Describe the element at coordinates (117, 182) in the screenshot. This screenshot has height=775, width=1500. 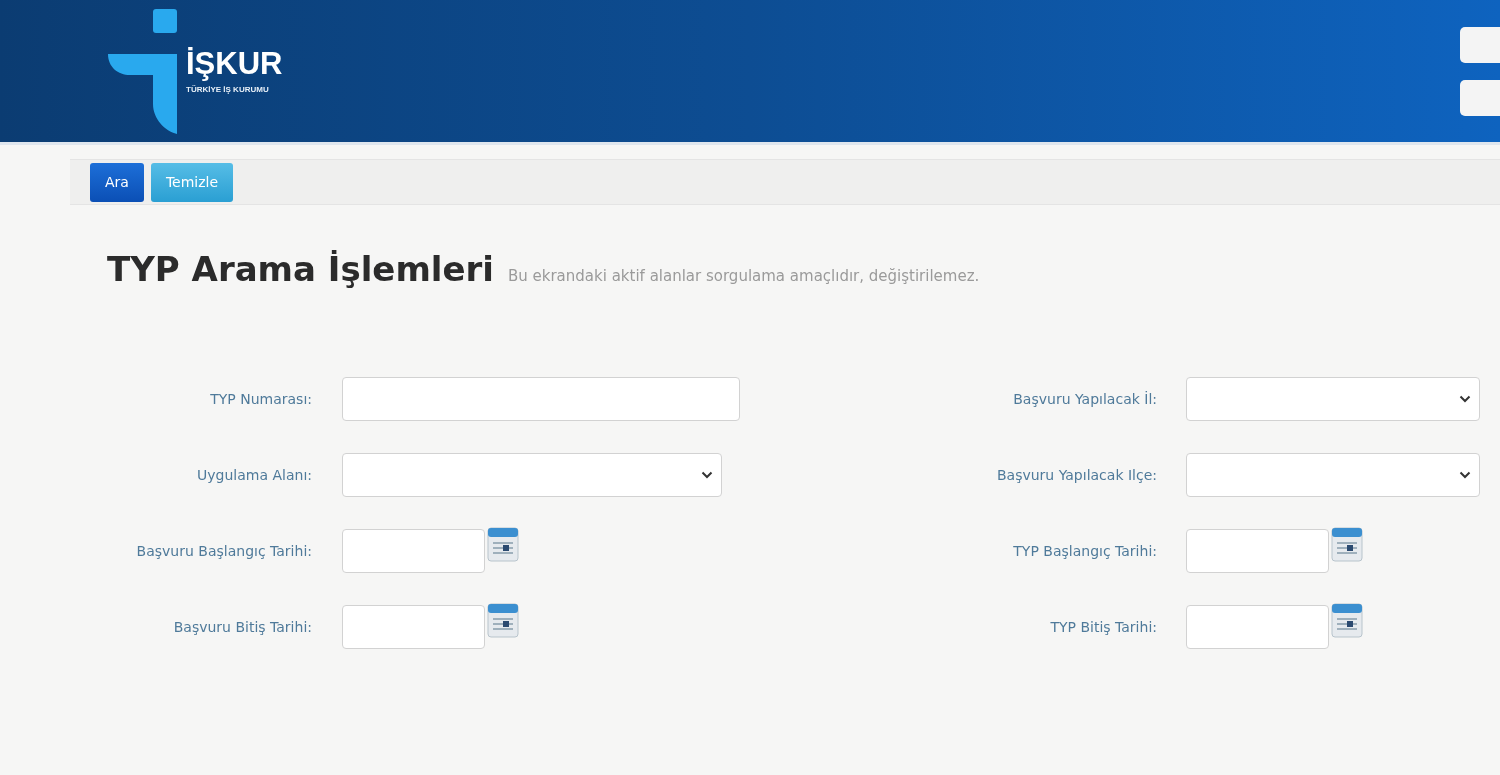
I see `search-button: Ara` at that location.